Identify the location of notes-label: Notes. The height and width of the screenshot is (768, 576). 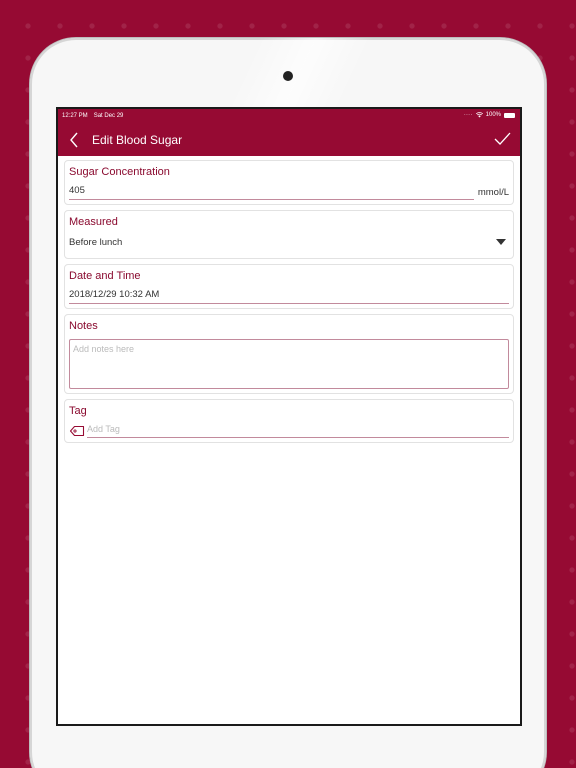
(83, 326).